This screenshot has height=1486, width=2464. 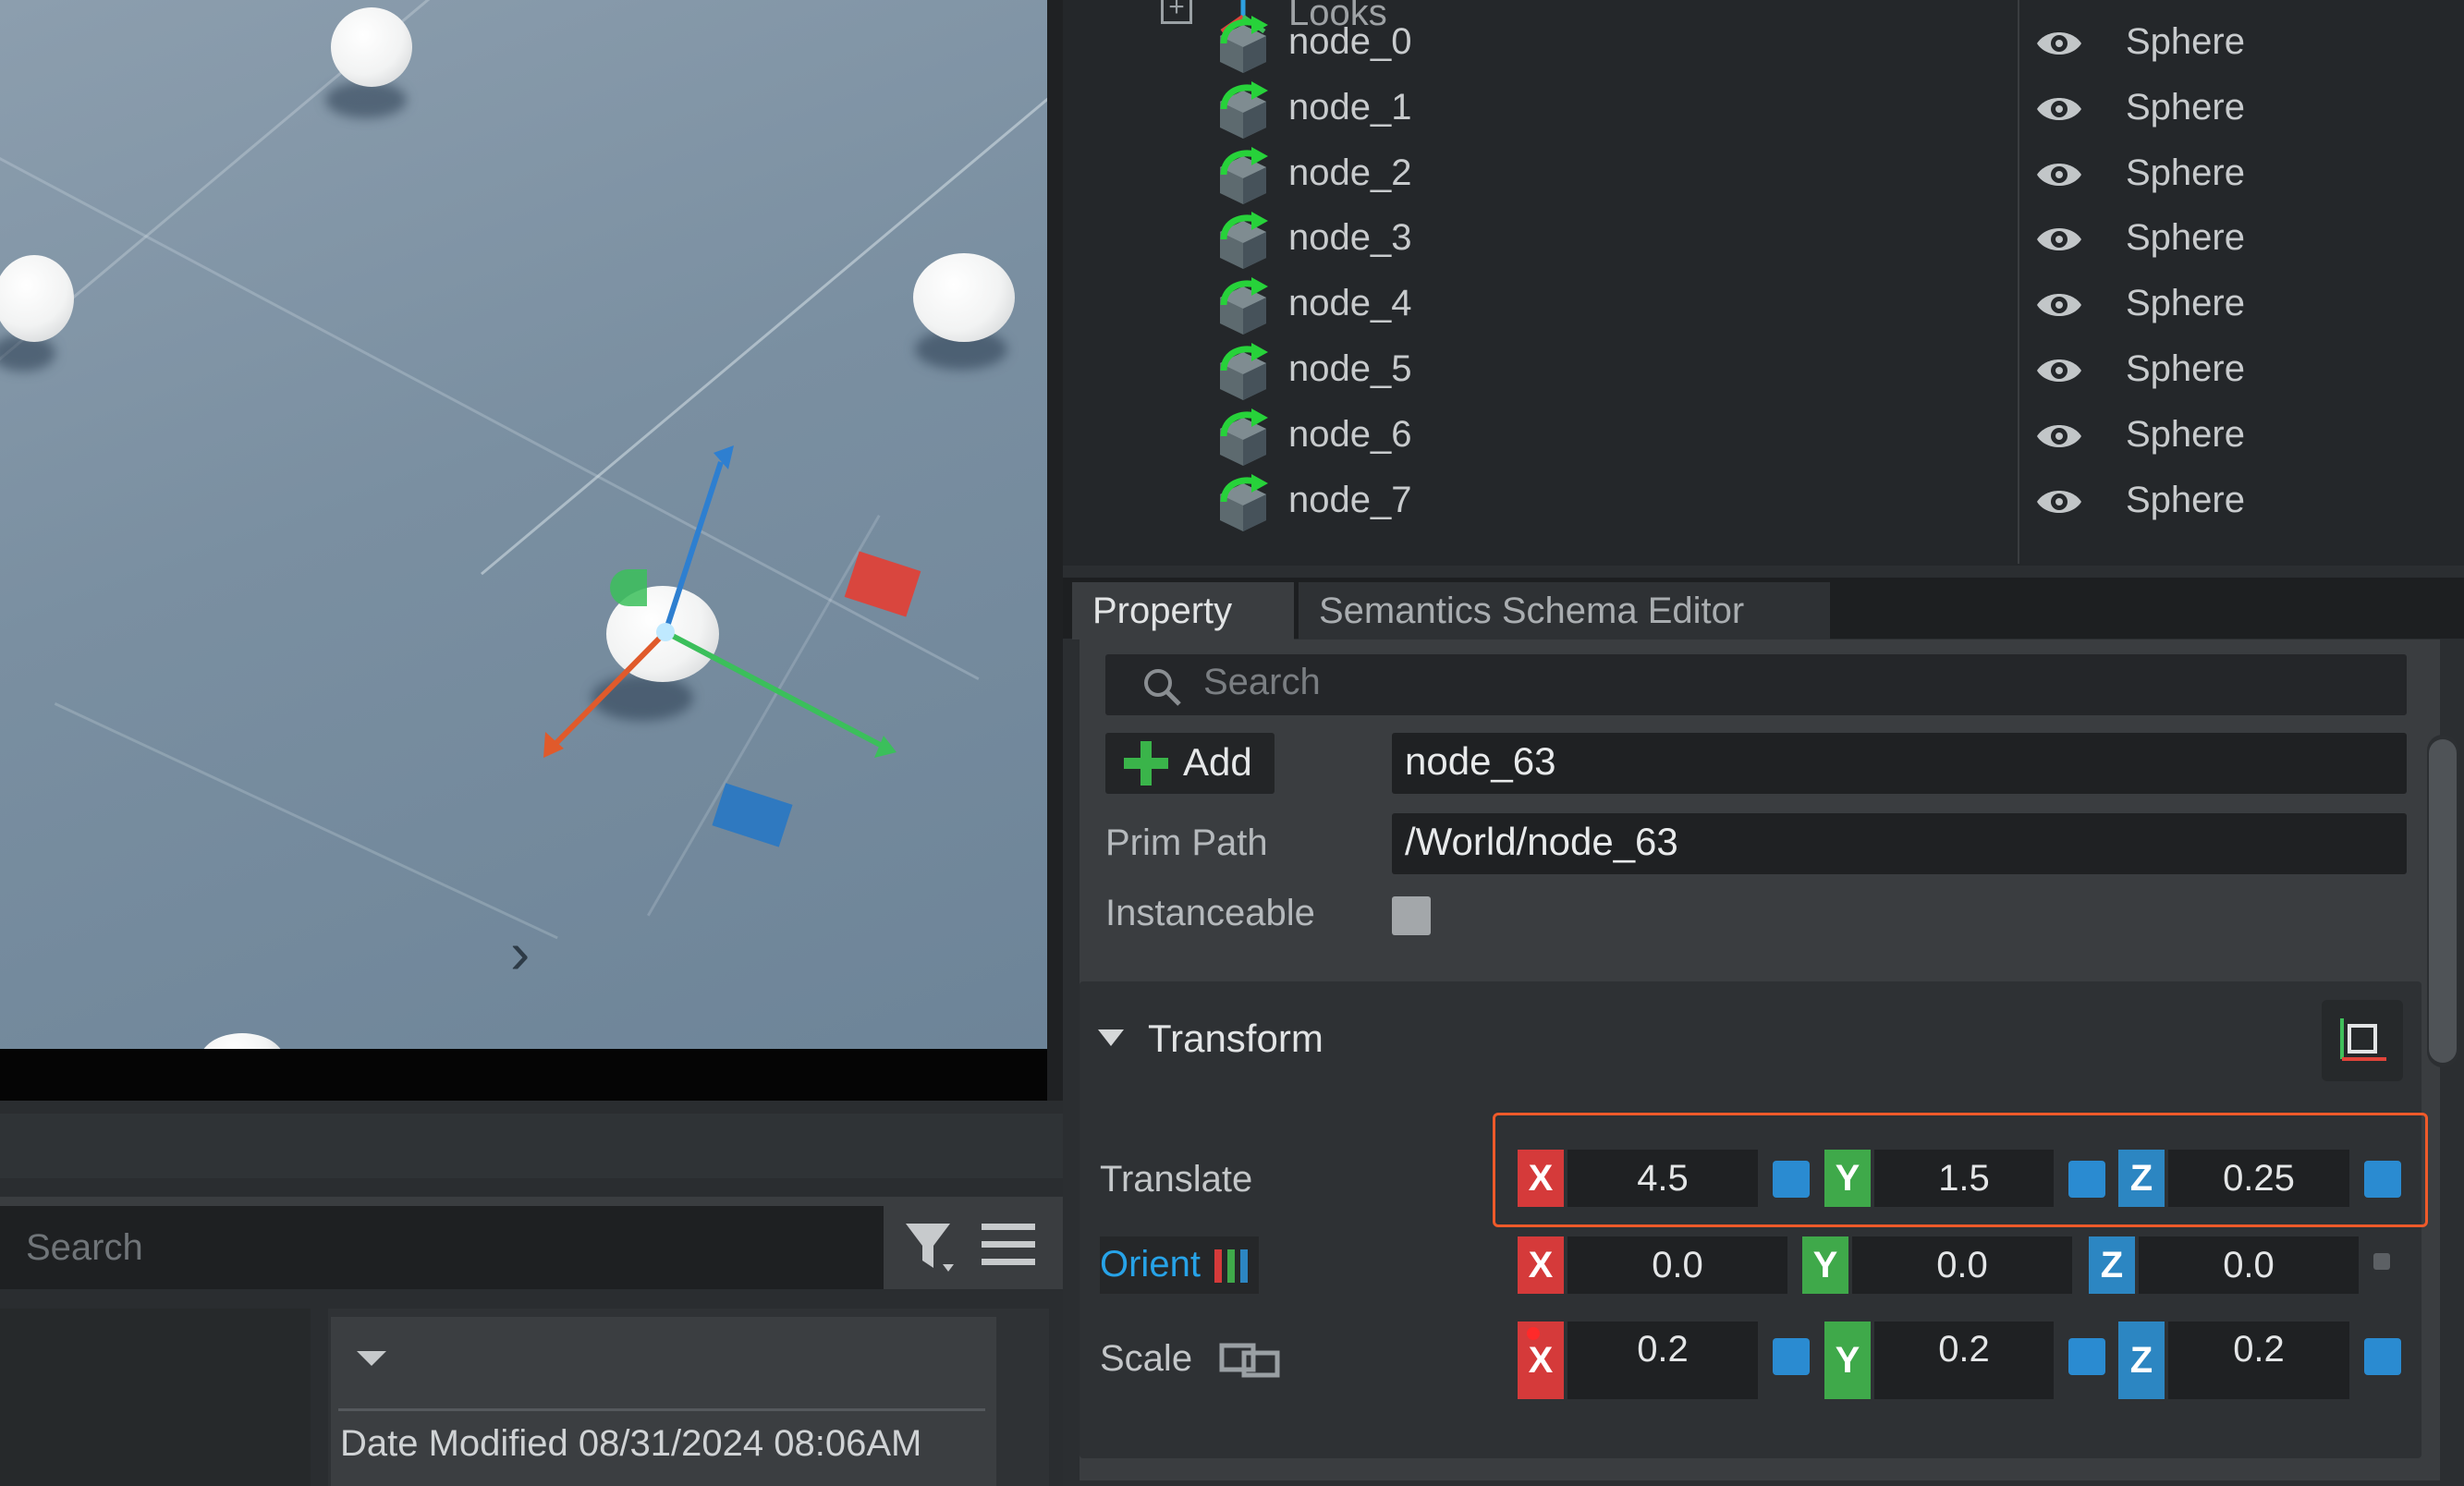 I want to click on translate-y-key-button, so click(x=2086, y=1179).